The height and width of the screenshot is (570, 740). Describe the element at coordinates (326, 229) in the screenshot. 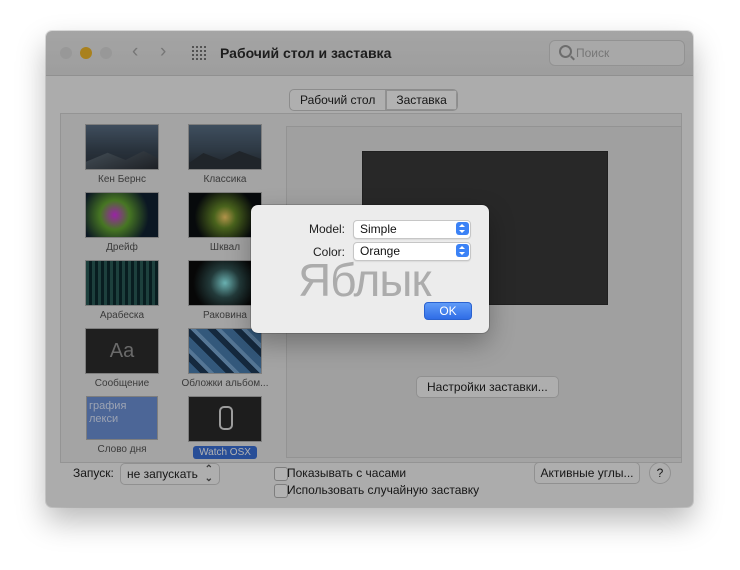

I see `model-label: Model:` at that location.